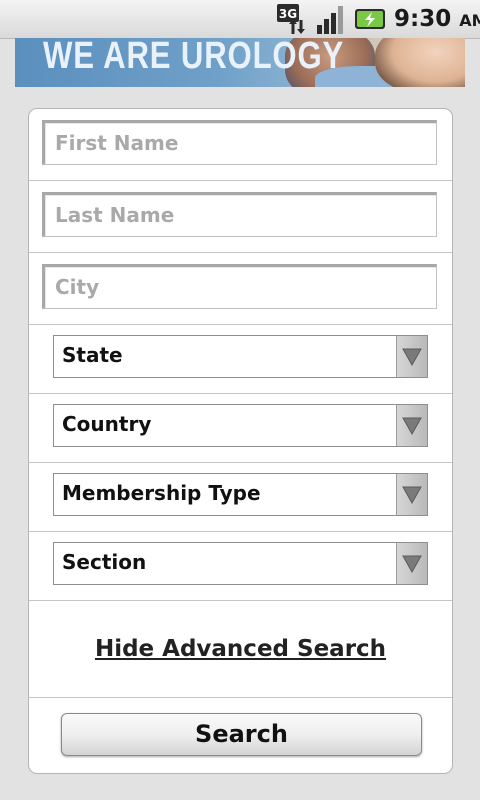  I want to click on status-time: 9:30 AM, so click(437, 19).